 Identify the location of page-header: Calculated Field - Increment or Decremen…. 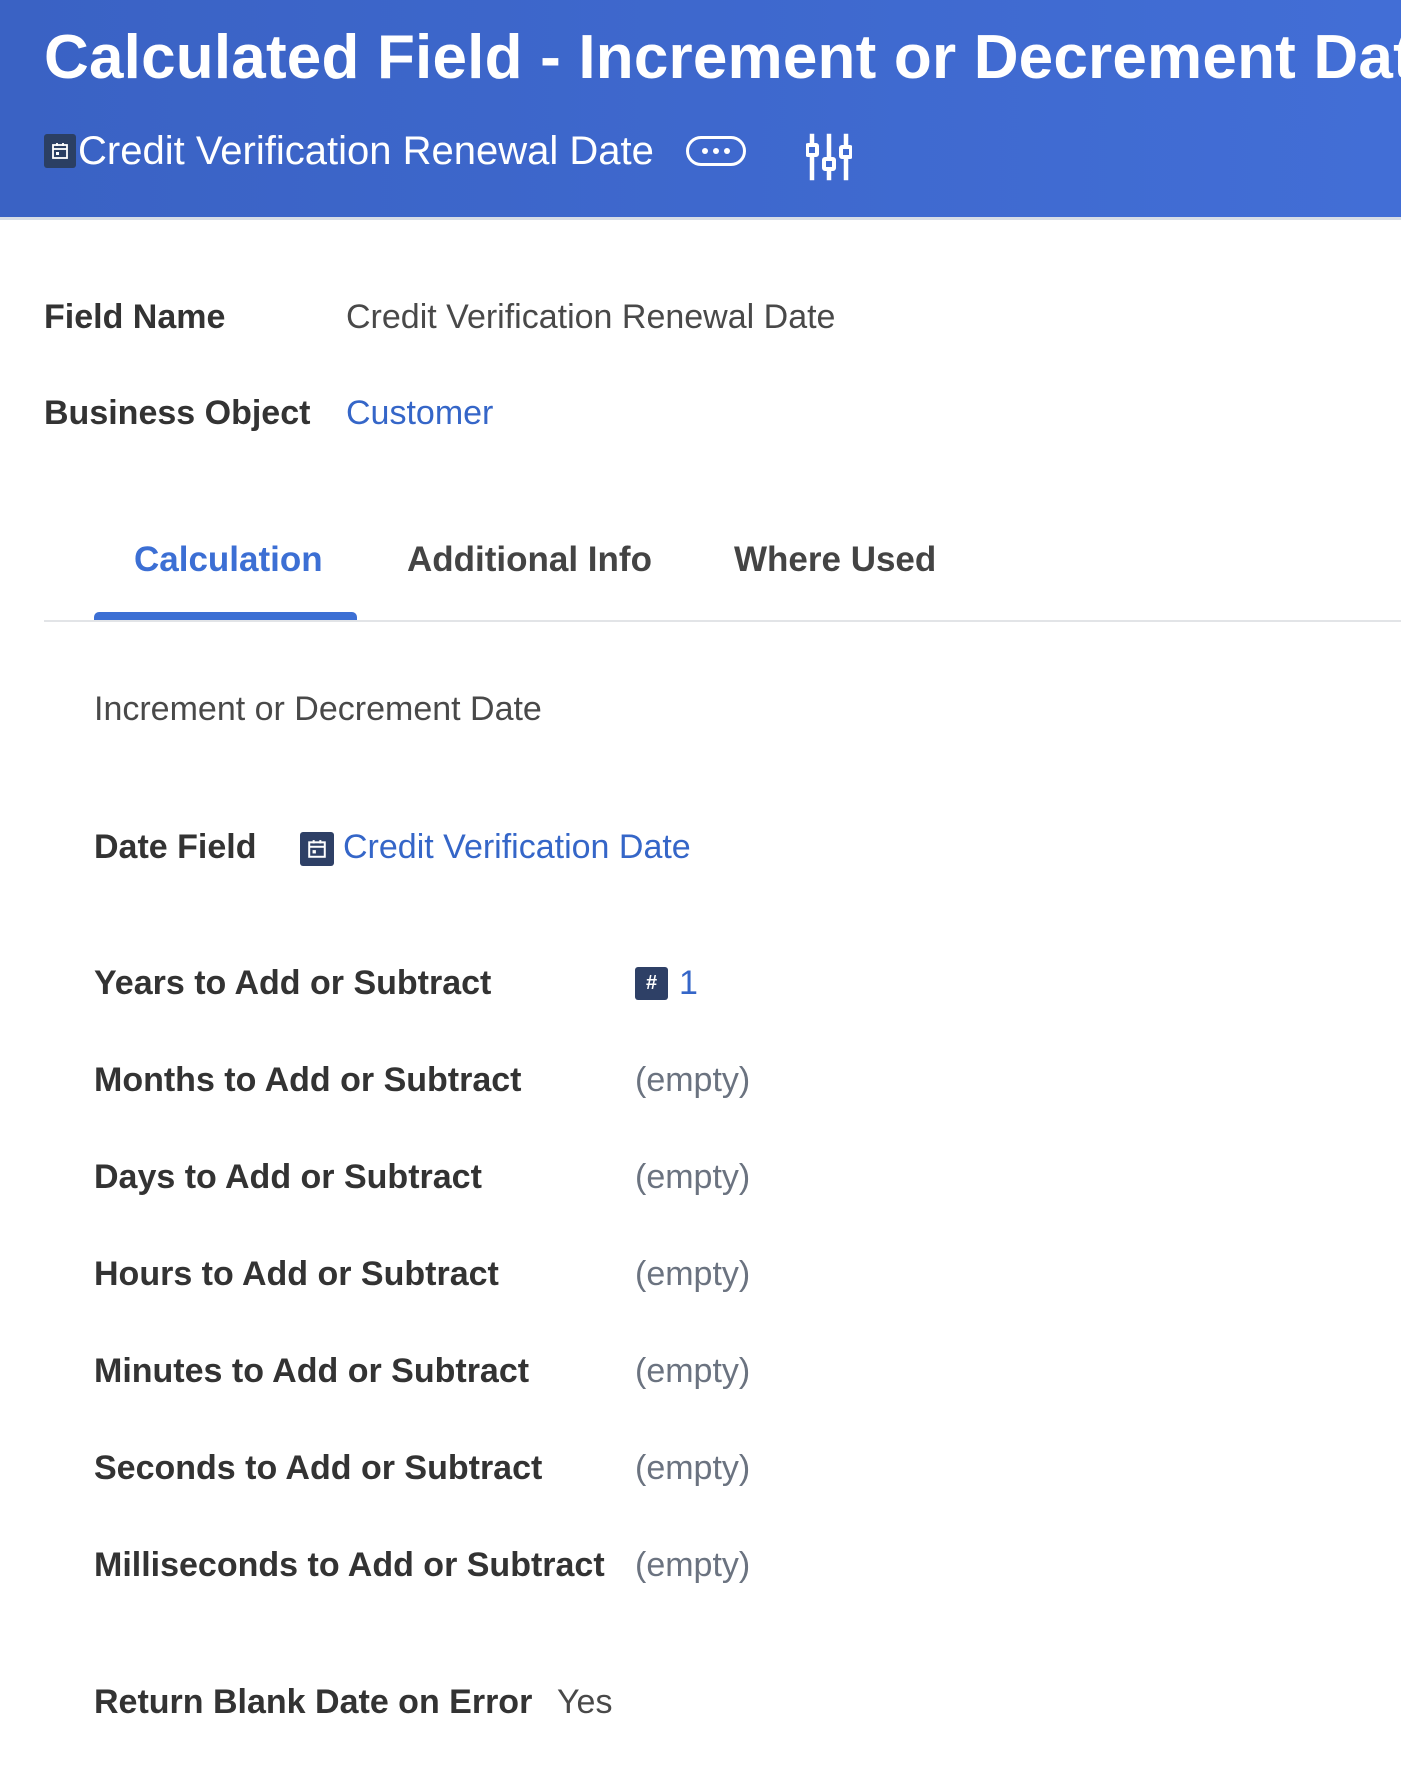
(700, 110).